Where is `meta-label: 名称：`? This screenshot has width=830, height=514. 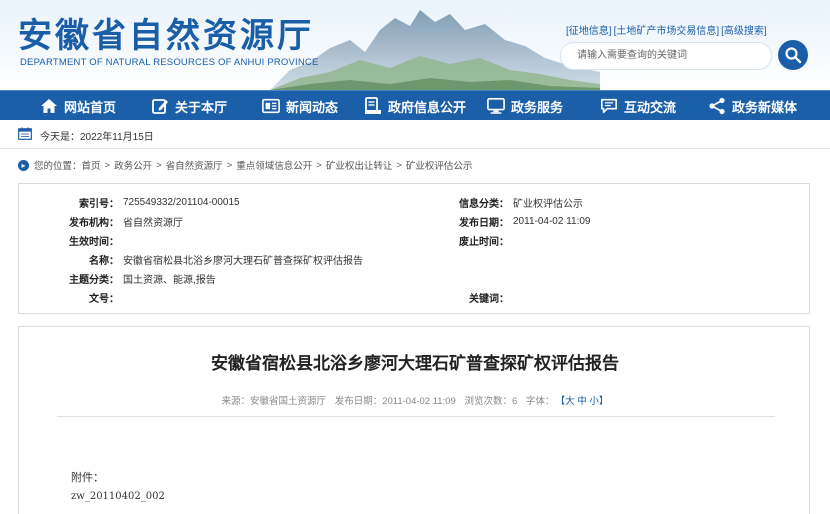 meta-label: 名称： is located at coordinates (104, 261).